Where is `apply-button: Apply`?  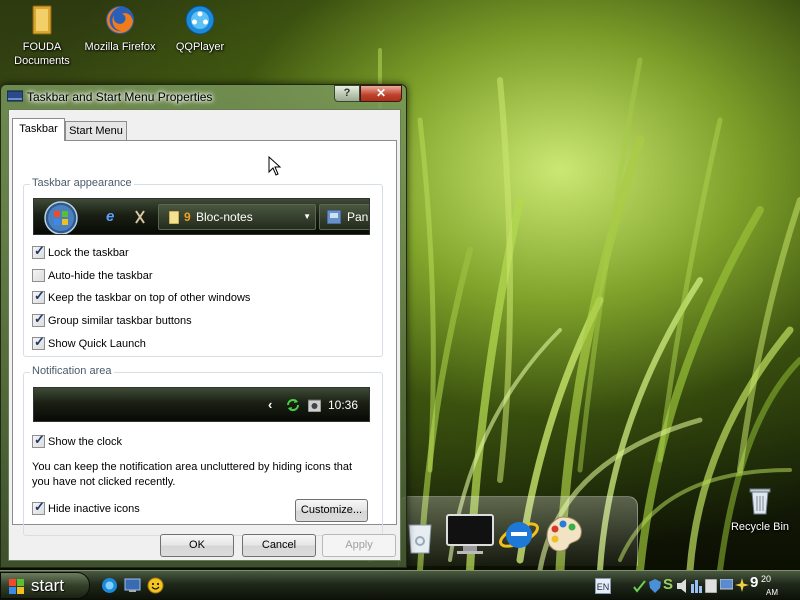 apply-button: Apply is located at coordinates (359, 545).